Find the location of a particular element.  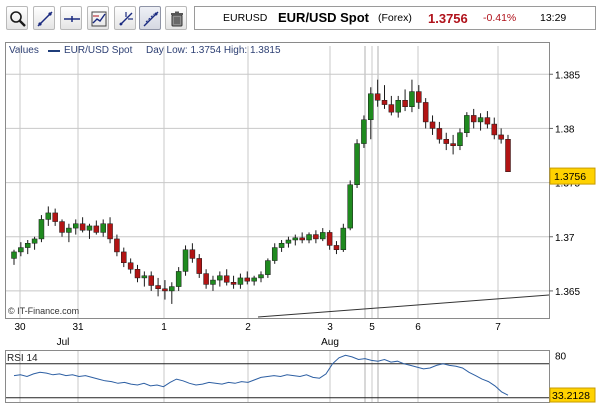

x-day-label: 6 is located at coordinates (418, 327).